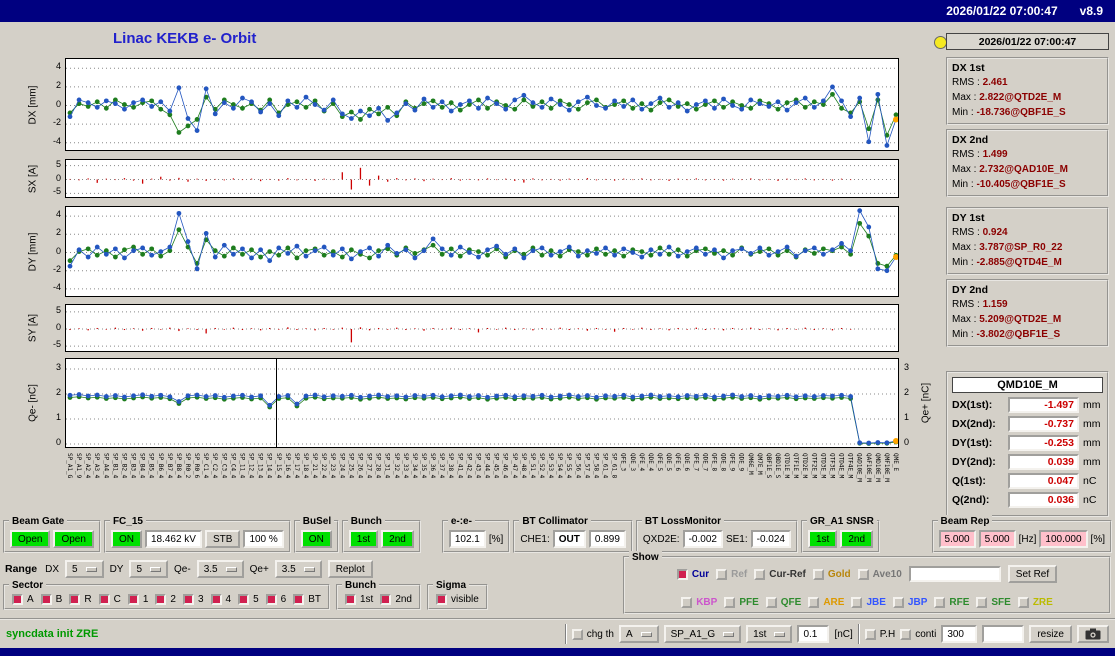 The height and width of the screenshot is (656, 1115). I want to click on busel-on-button: ON, so click(316, 539).